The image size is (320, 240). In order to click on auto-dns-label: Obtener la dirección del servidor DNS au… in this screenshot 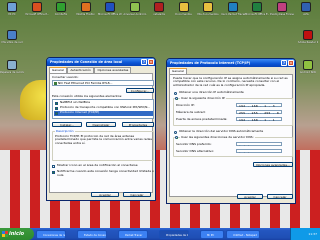, I will do `click(221, 131)`.